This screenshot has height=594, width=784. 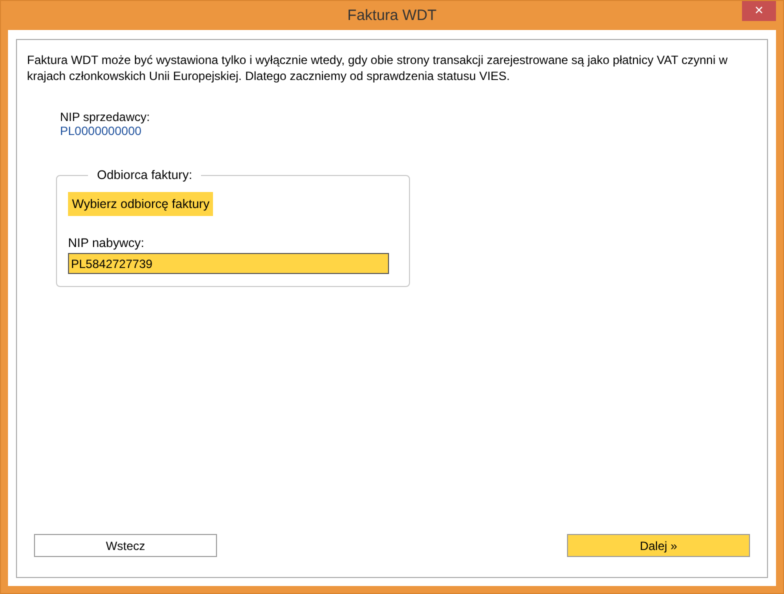 What do you see at coordinates (658, 545) in the screenshot?
I see `next-button: Dalej »` at bounding box center [658, 545].